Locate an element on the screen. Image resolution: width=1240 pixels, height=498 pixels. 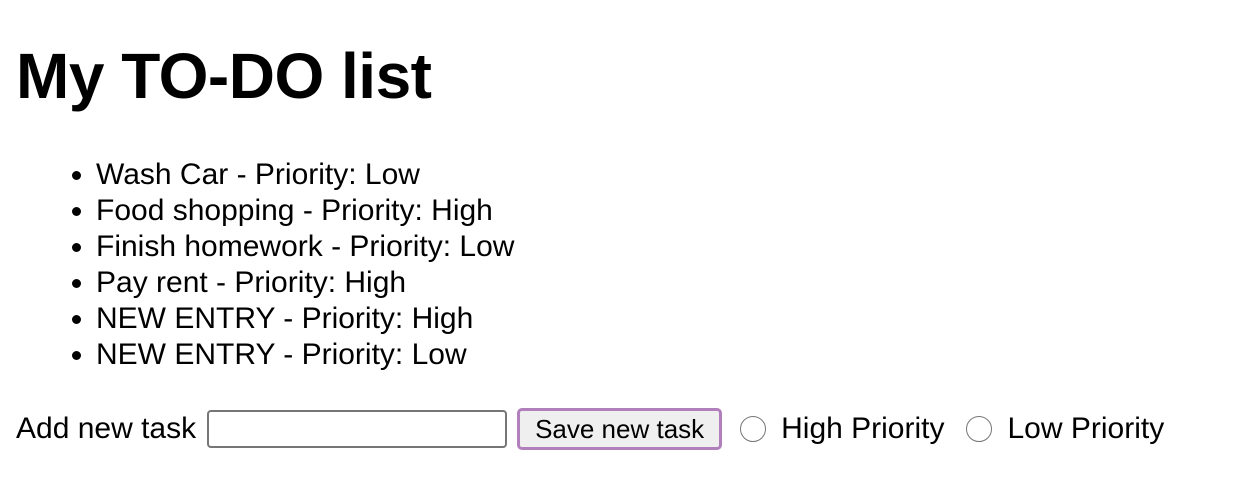
low-priority-radio is located at coordinates (979, 429).